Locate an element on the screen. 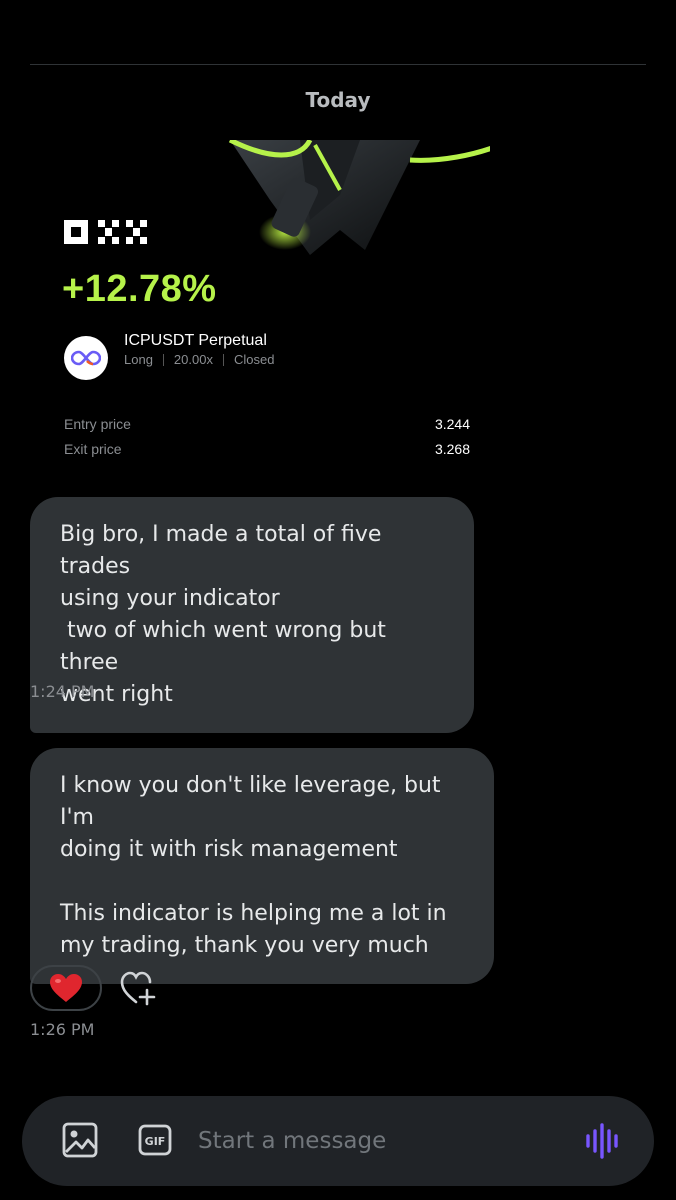  add-reaction-icon is located at coordinates (140, 988).